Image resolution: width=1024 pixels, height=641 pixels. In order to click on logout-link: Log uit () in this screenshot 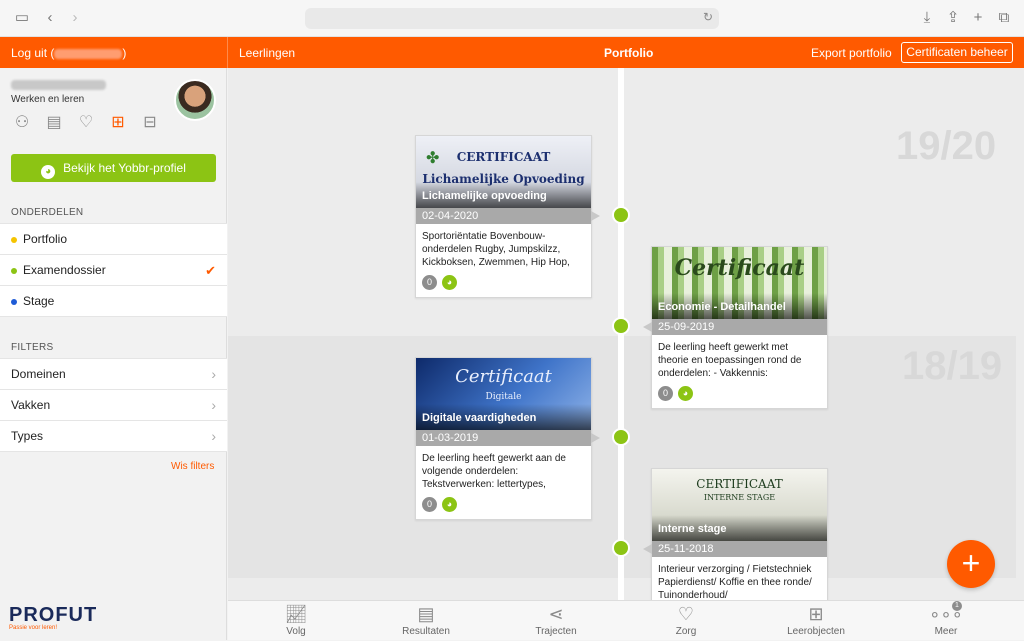, I will do `click(68, 53)`.